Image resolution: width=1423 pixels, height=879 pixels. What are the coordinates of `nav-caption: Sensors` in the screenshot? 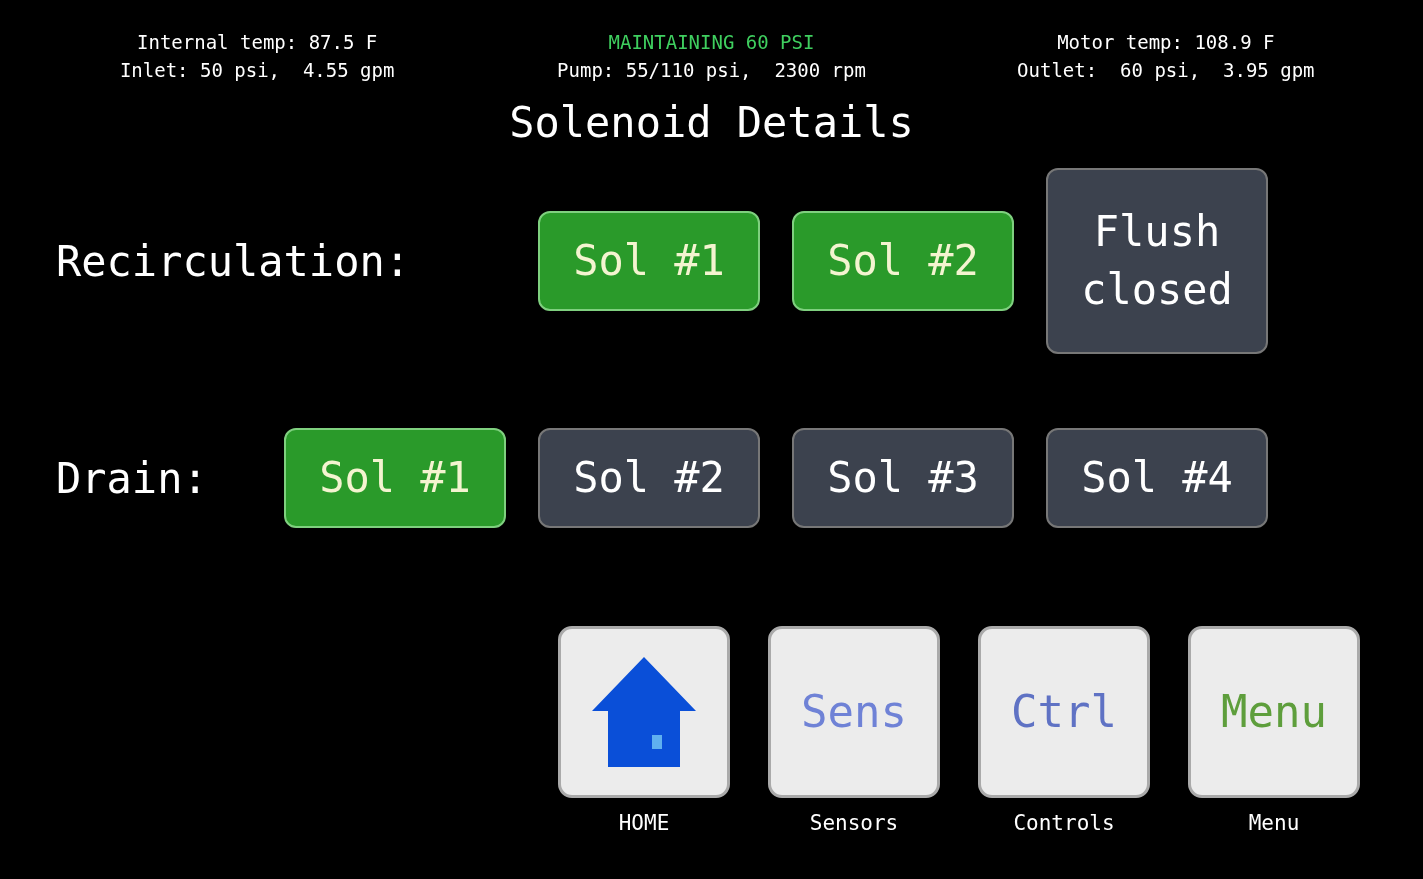 It's located at (854, 823).